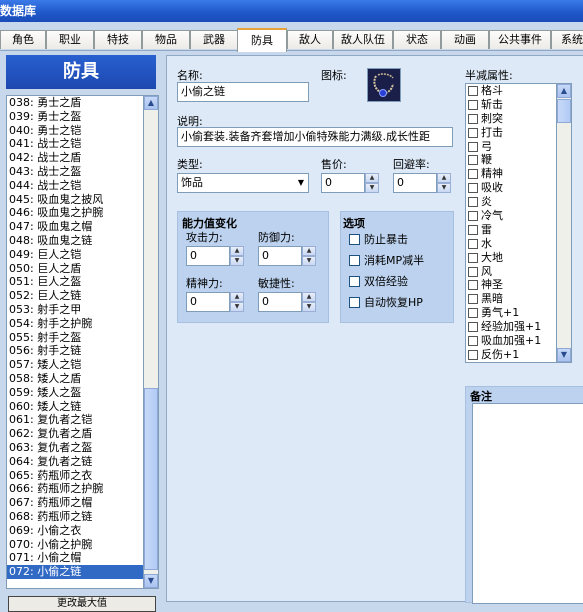  Describe the element at coordinates (280, 302) in the screenshot. I see `agility-field: 0` at that location.